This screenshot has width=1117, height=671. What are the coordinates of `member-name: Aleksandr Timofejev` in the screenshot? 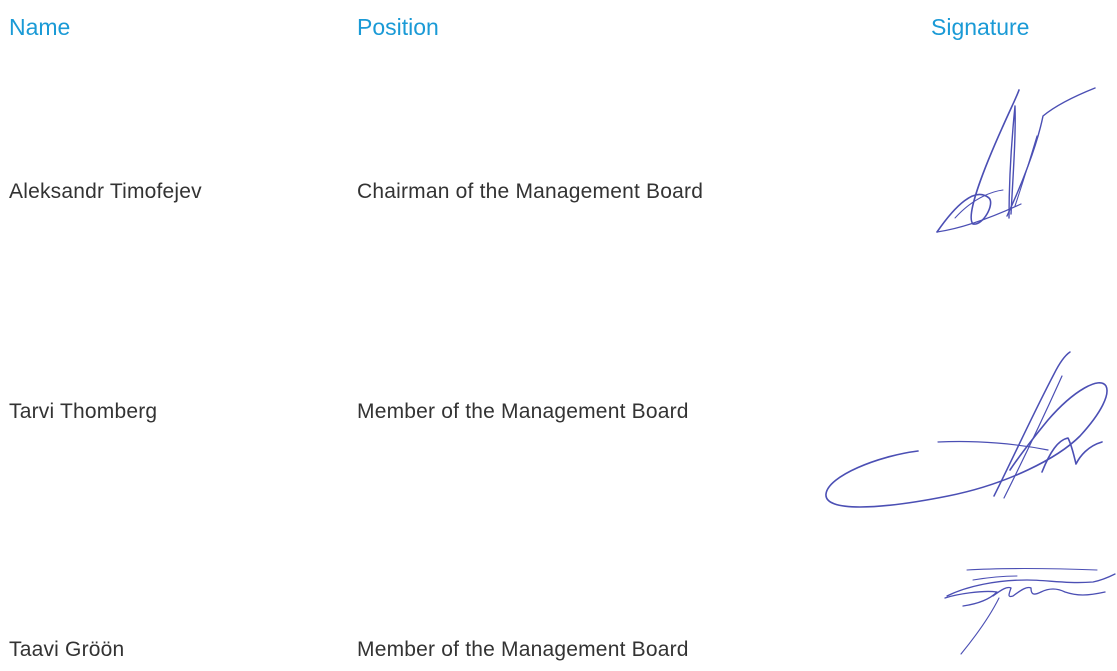 It's located at (105, 191).